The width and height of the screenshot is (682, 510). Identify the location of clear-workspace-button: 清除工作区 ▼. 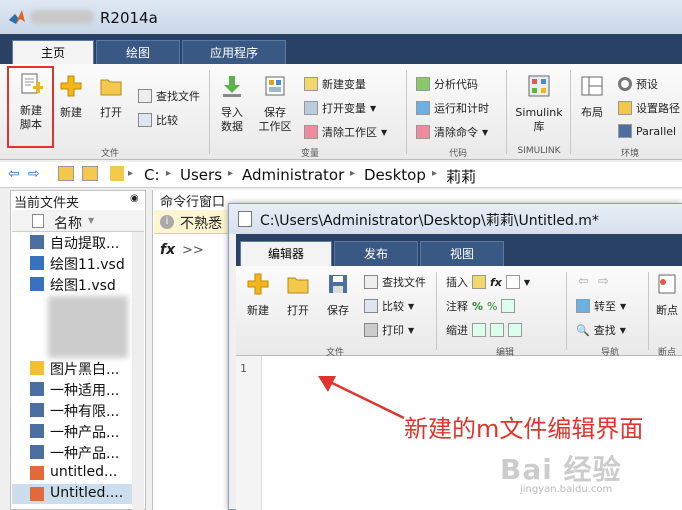
(345, 132).